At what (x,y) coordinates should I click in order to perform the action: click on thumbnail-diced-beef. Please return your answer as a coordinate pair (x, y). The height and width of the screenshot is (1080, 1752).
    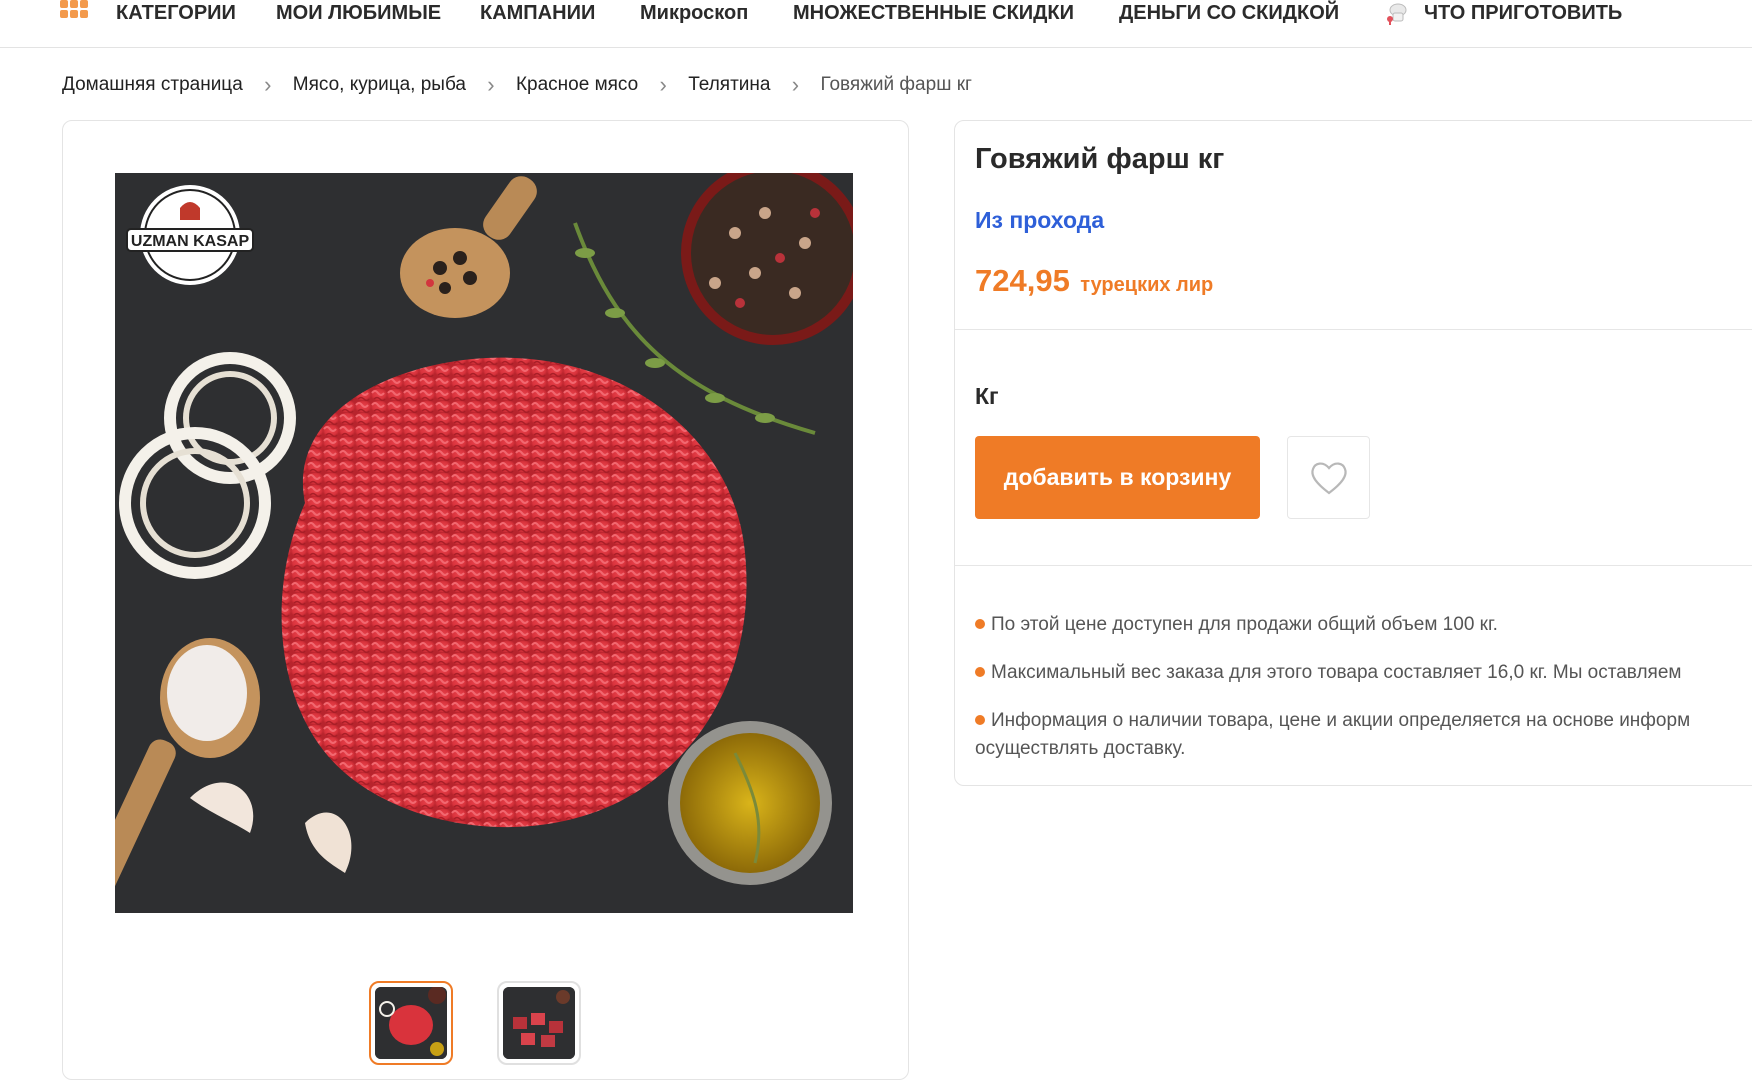
    Looking at the image, I should click on (539, 1023).